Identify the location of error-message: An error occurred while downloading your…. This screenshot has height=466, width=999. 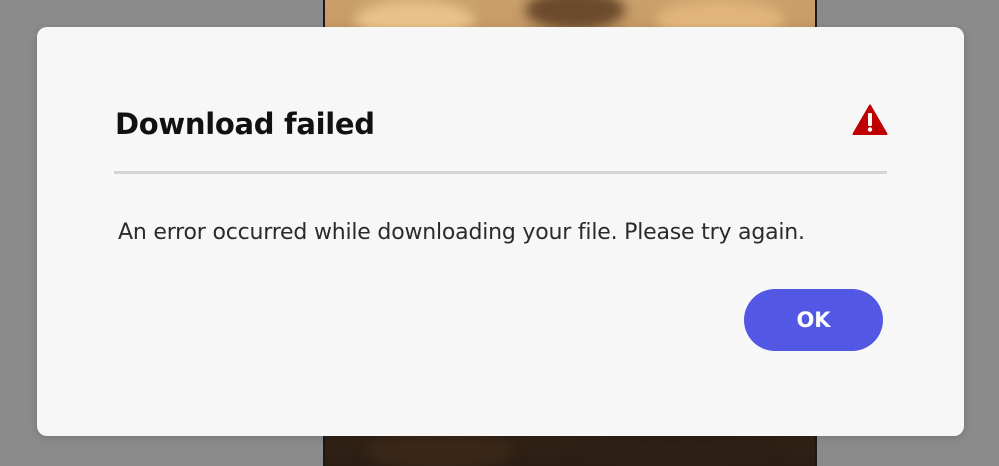
(461, 232).